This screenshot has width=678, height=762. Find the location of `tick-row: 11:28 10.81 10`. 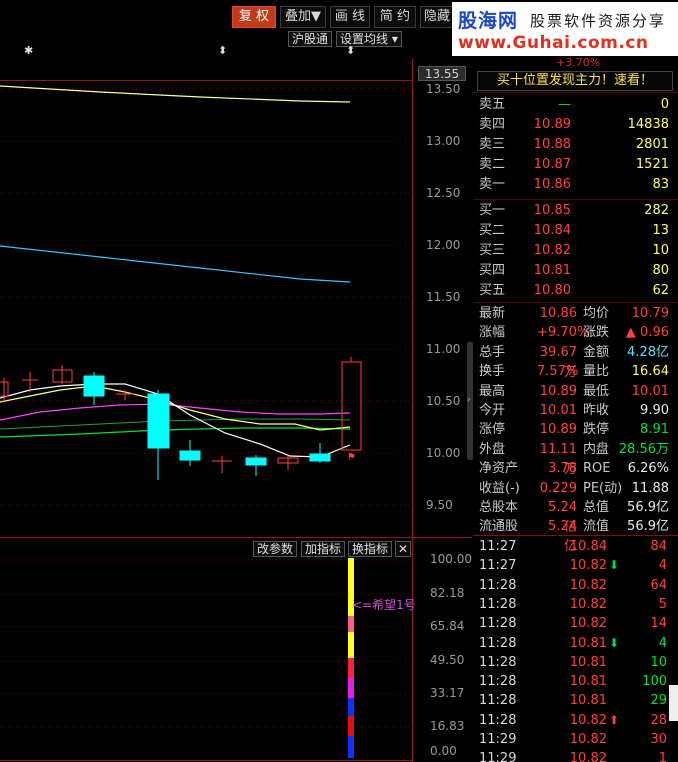

tick-row: 11:28 10.81 10 is located at coordinates (577, 662).